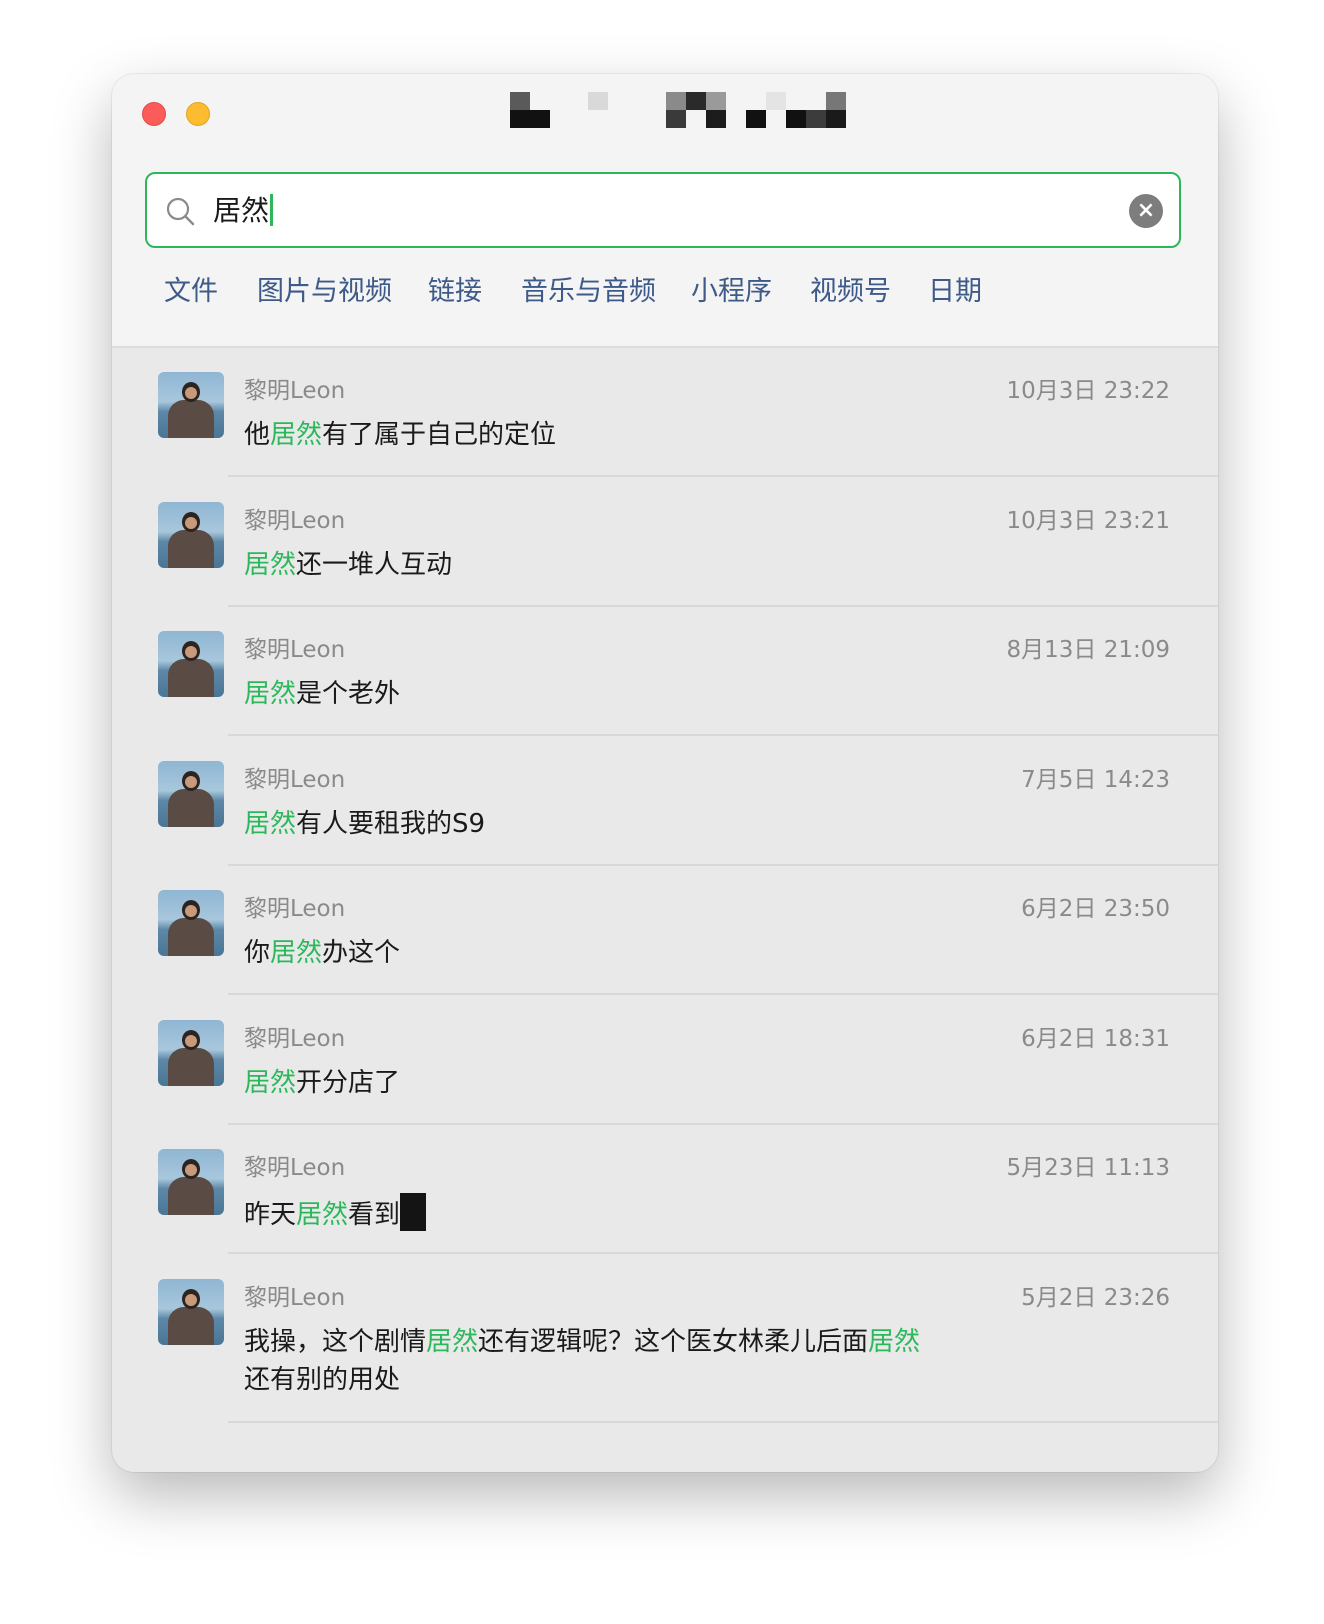 The image size is (1324, 1624). I want to click on filter-music-audio: 音乐与音频, so click(588, 292).